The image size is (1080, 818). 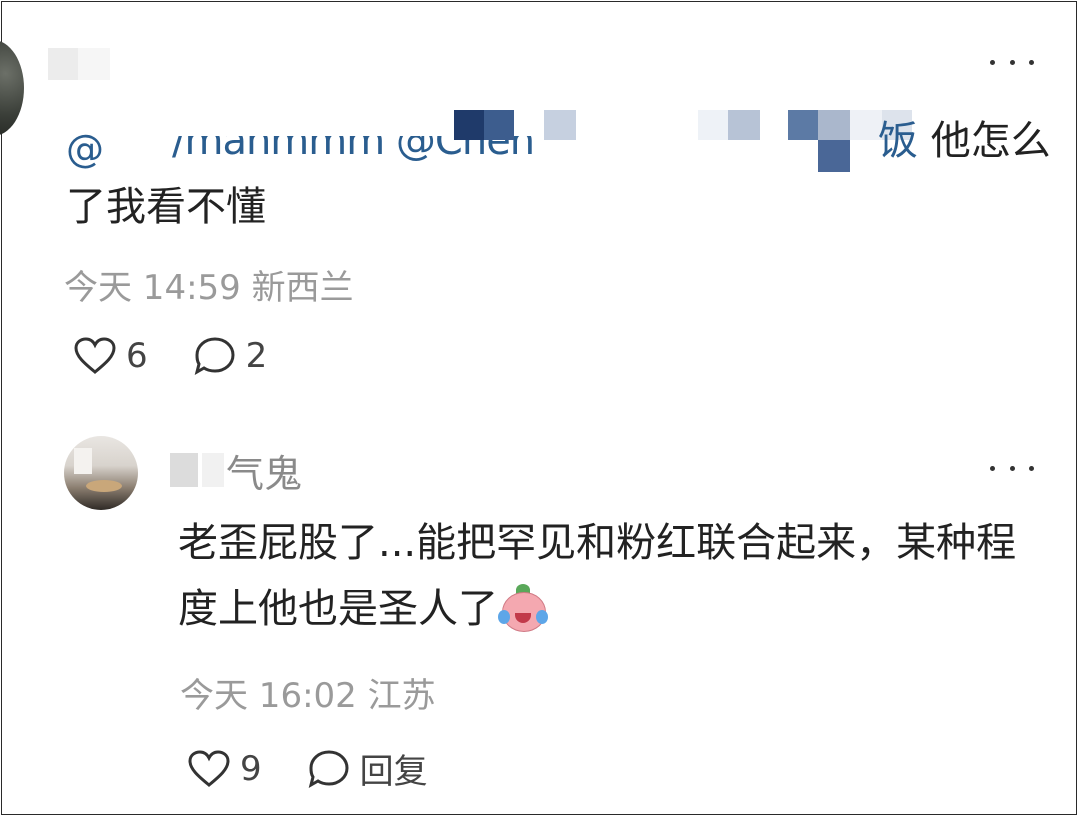 I want to click on comment-actions: 9 回复, so click(x=308, y=768).